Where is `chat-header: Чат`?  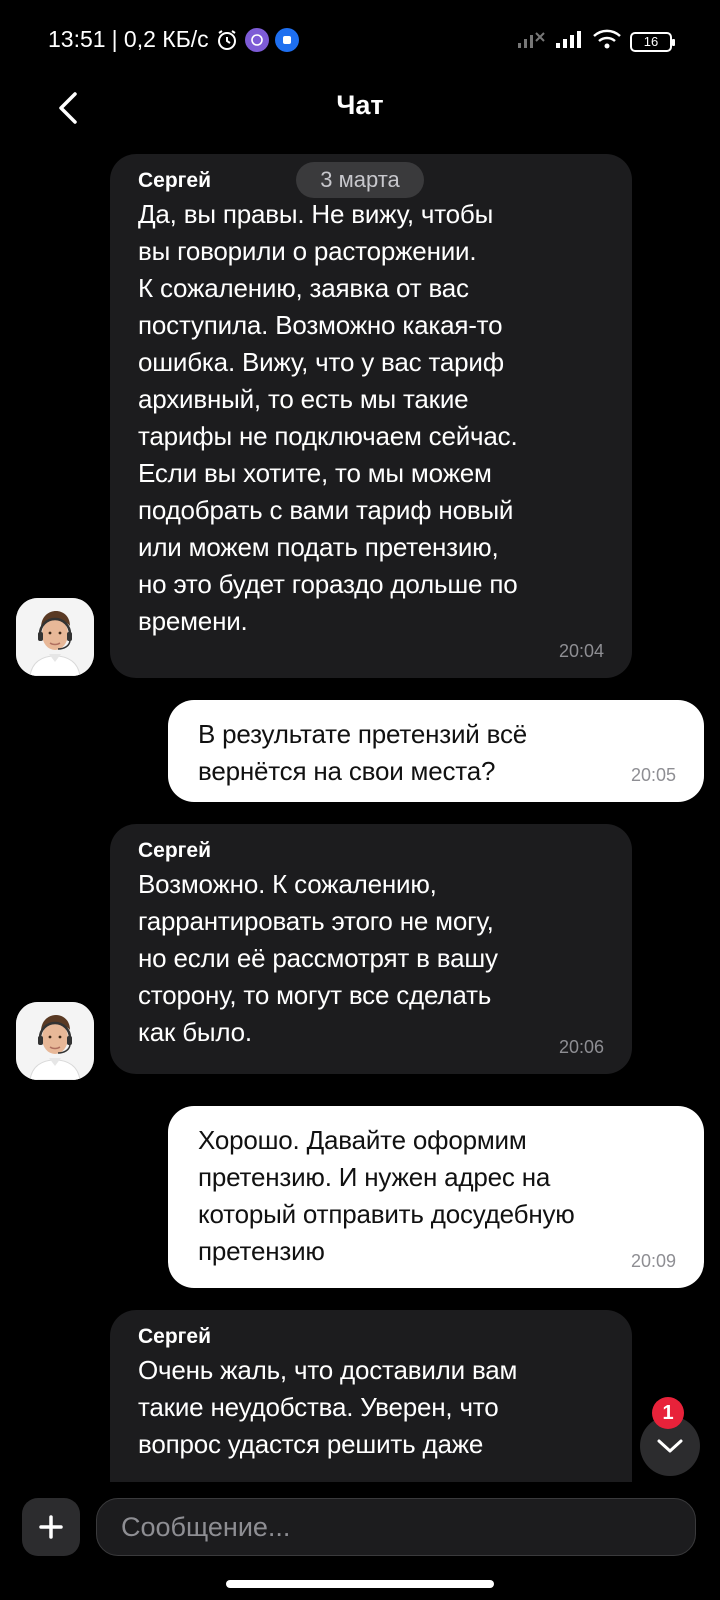 chat-header: Чат is located at coordinates (360, 108).